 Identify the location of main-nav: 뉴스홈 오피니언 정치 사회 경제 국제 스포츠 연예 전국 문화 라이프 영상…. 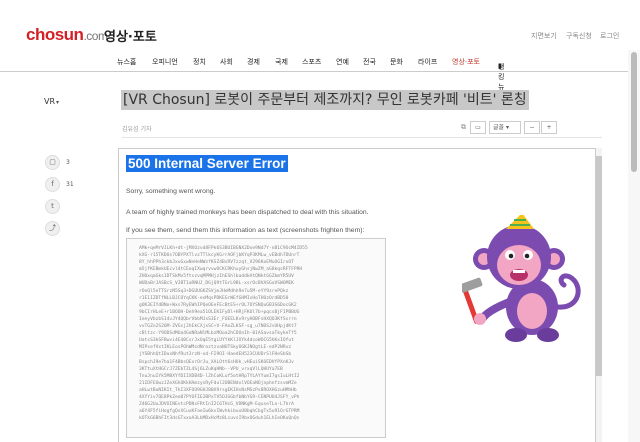
(320, 76).